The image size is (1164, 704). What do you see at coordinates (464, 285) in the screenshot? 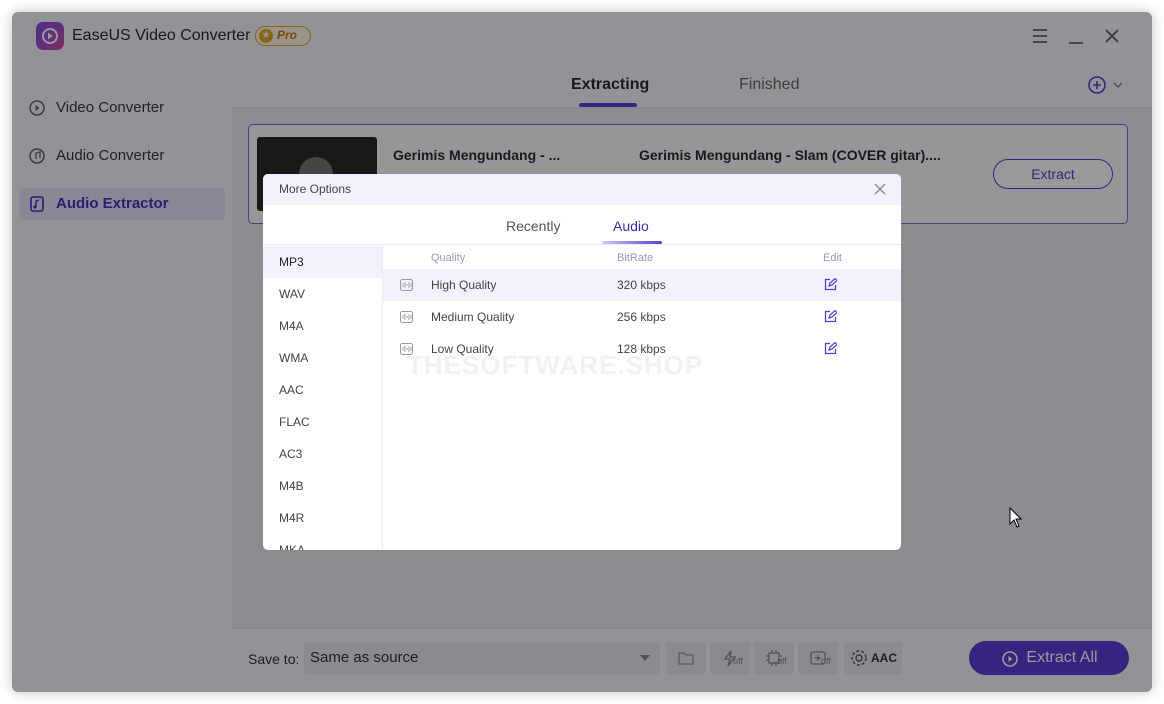
I see `quality-name: High Quality` at bounding box center [464, 285].